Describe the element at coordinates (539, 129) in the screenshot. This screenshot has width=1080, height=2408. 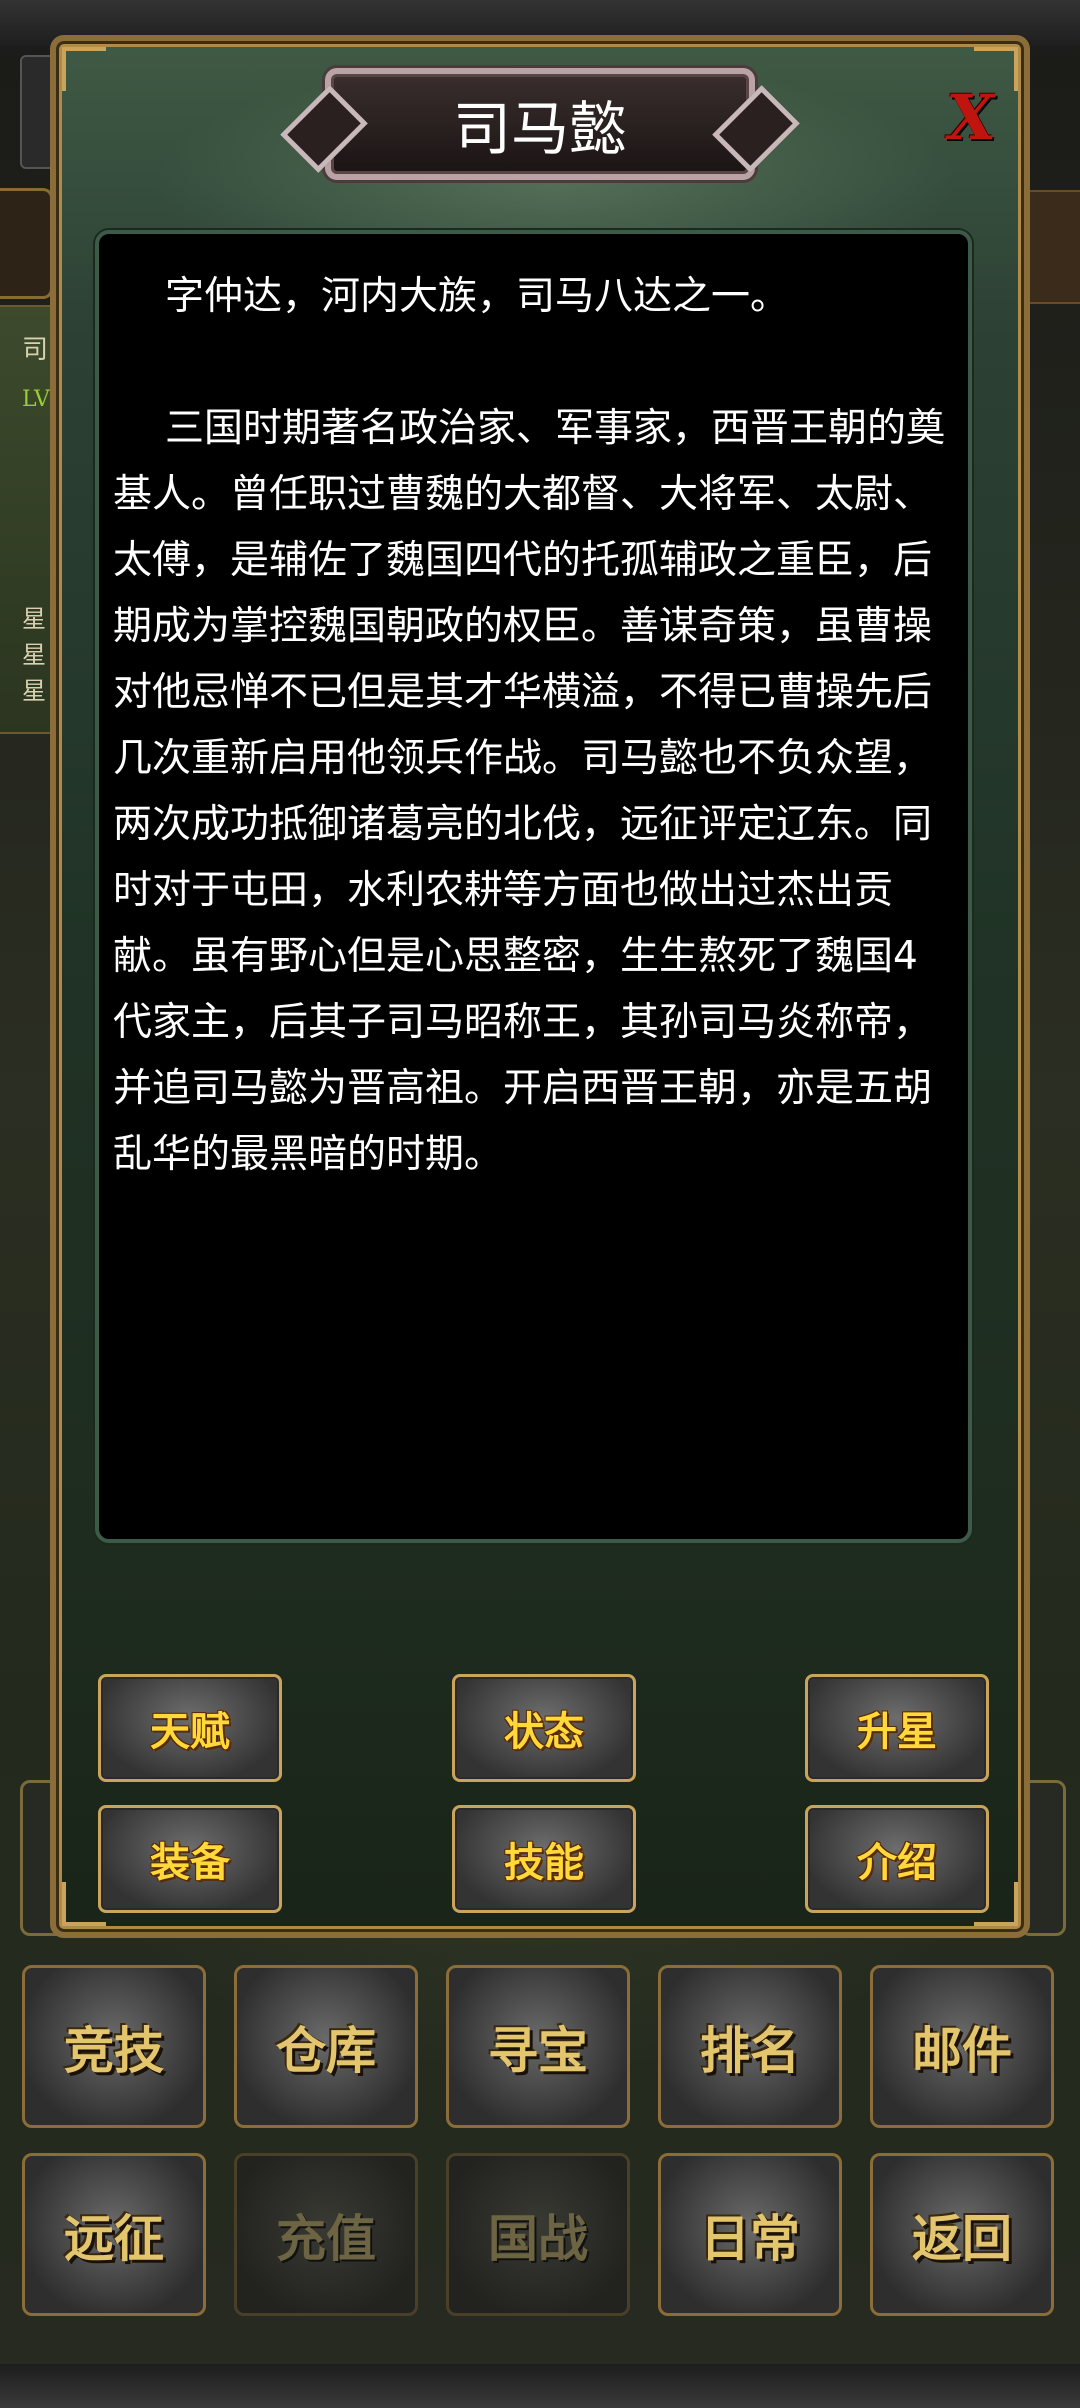
I see `hero-name-title: 司马懿` at that location.